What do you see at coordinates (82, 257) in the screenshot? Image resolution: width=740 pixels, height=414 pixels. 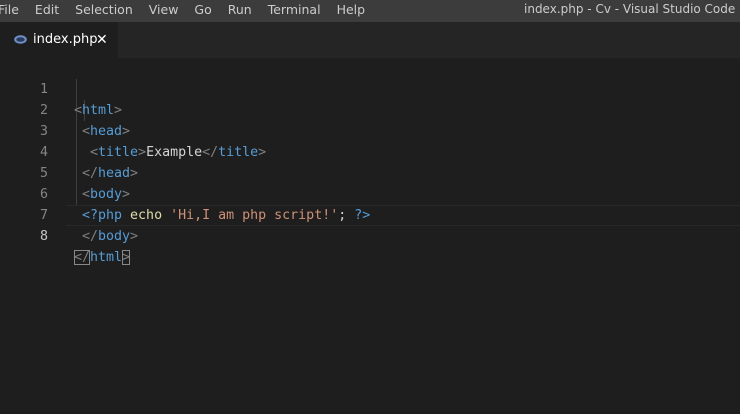 I see `bracket-match: </` at bounding box center [82, 257].